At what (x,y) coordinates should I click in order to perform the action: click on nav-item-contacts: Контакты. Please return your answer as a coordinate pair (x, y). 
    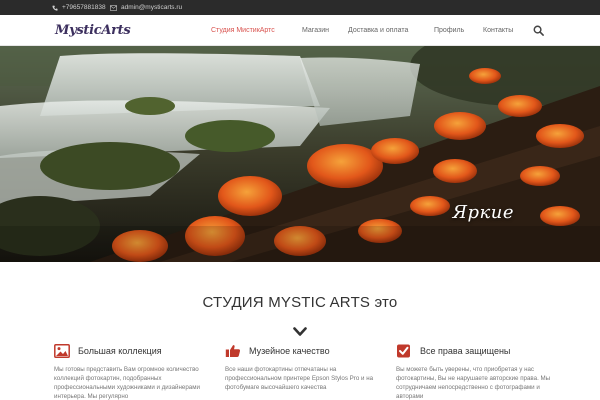
    Looking at the image, I should click on (498, 30).